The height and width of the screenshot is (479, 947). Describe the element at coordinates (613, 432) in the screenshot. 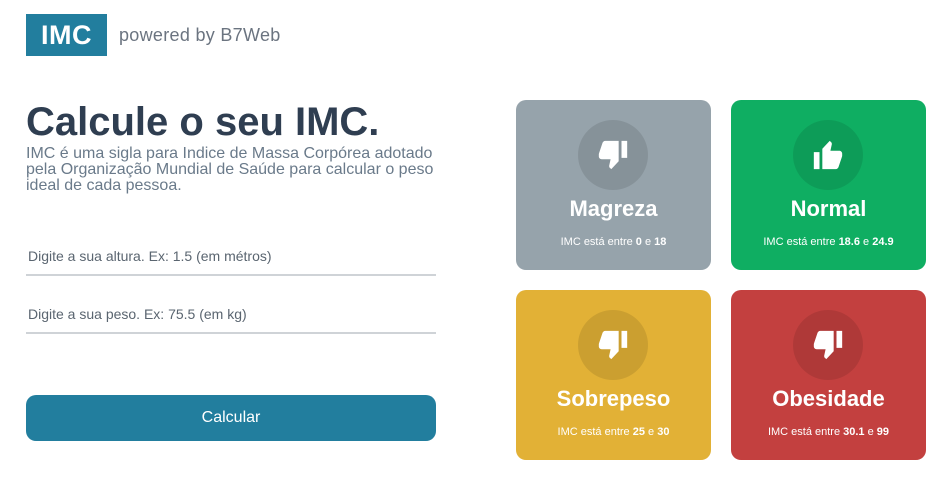

I see `card-range: IMC está entre 25 e 30` at that location.